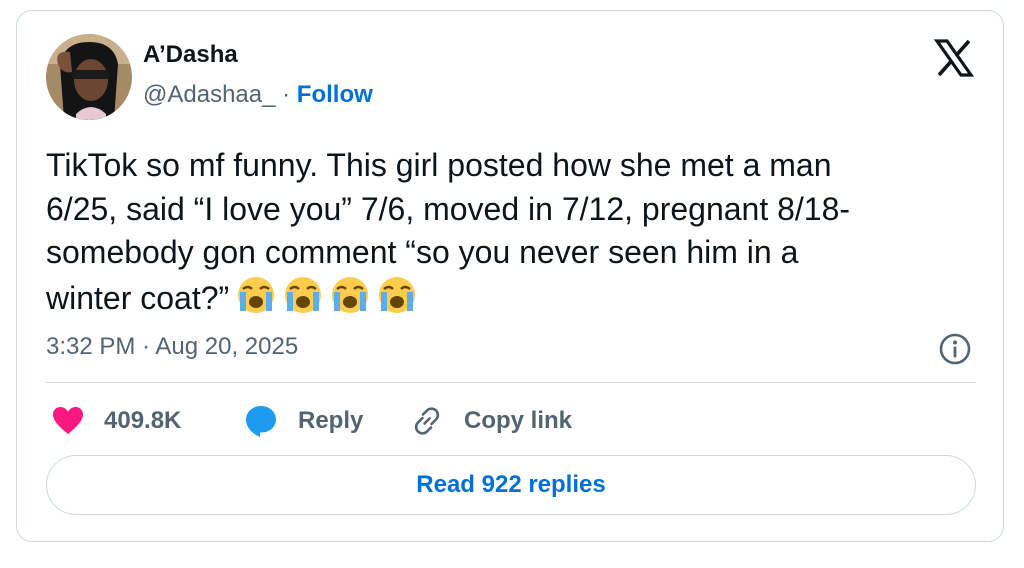 This screenshot has height=568, width=1024. I want to click on like-count: 409.8K, so click(143, 420).